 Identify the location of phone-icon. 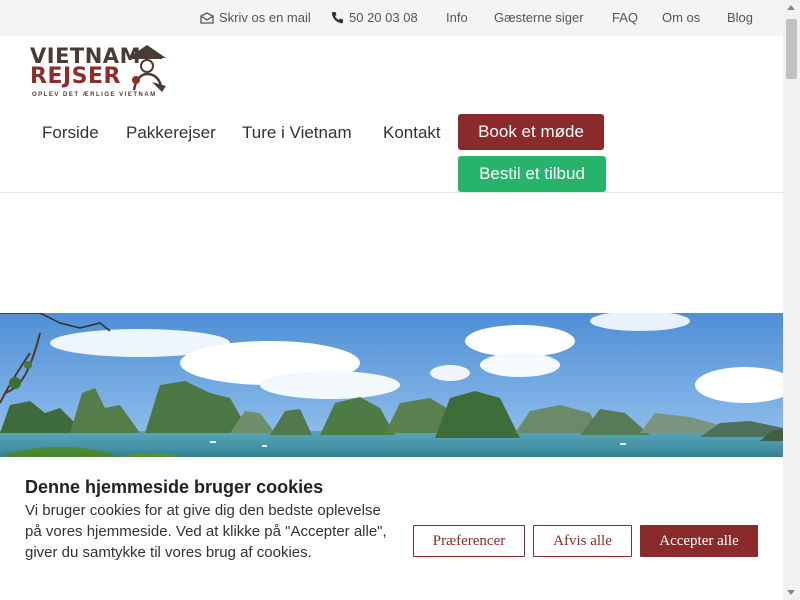
(337, 18).